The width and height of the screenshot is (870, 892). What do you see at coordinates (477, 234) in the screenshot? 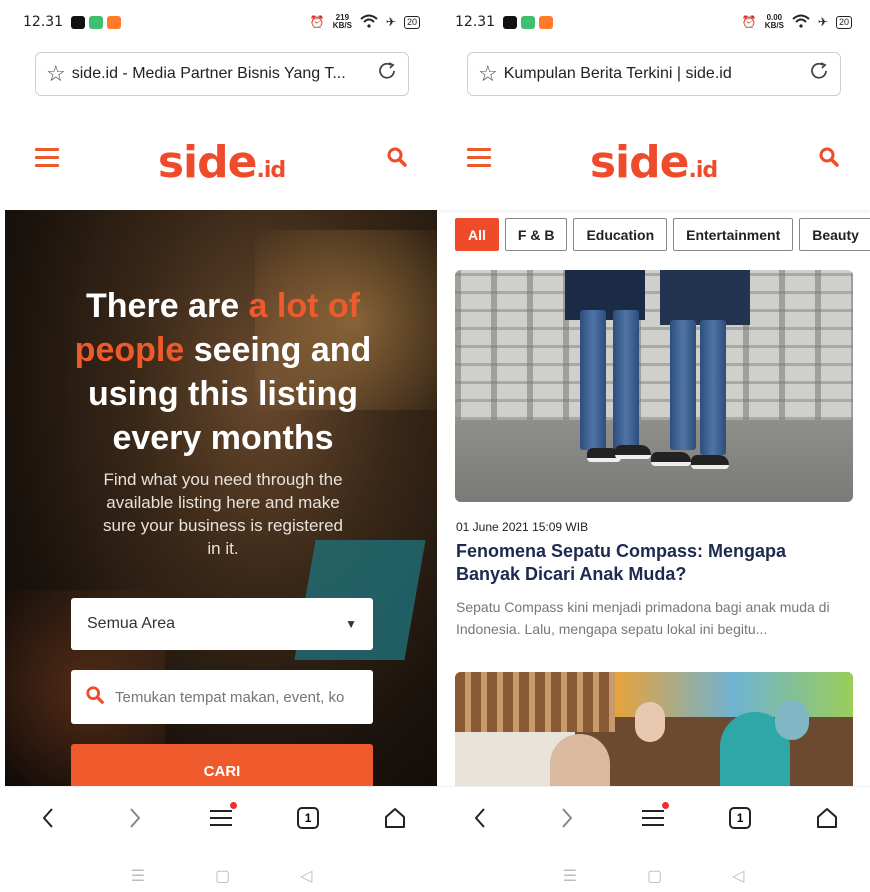
I see `tag-all: All` at bounding box center [477, 234].